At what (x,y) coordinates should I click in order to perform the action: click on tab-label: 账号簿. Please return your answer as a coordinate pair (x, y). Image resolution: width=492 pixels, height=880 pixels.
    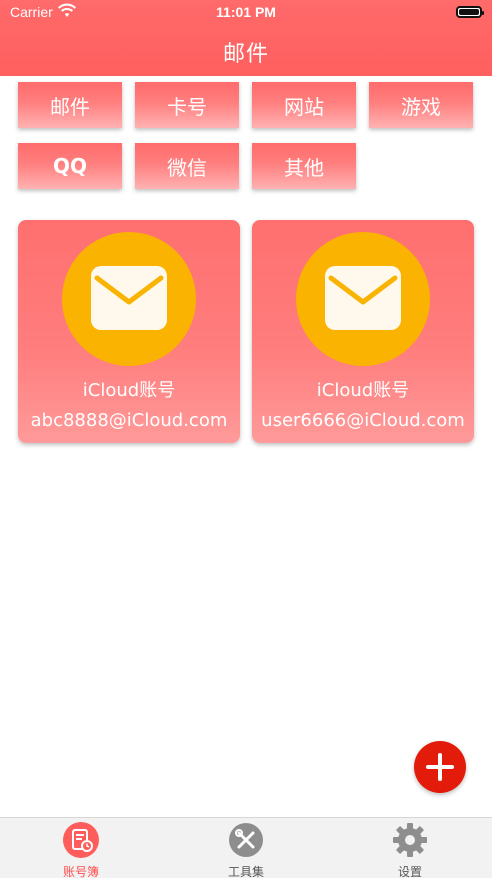
    Looking at the image, I should click on (80, 872).